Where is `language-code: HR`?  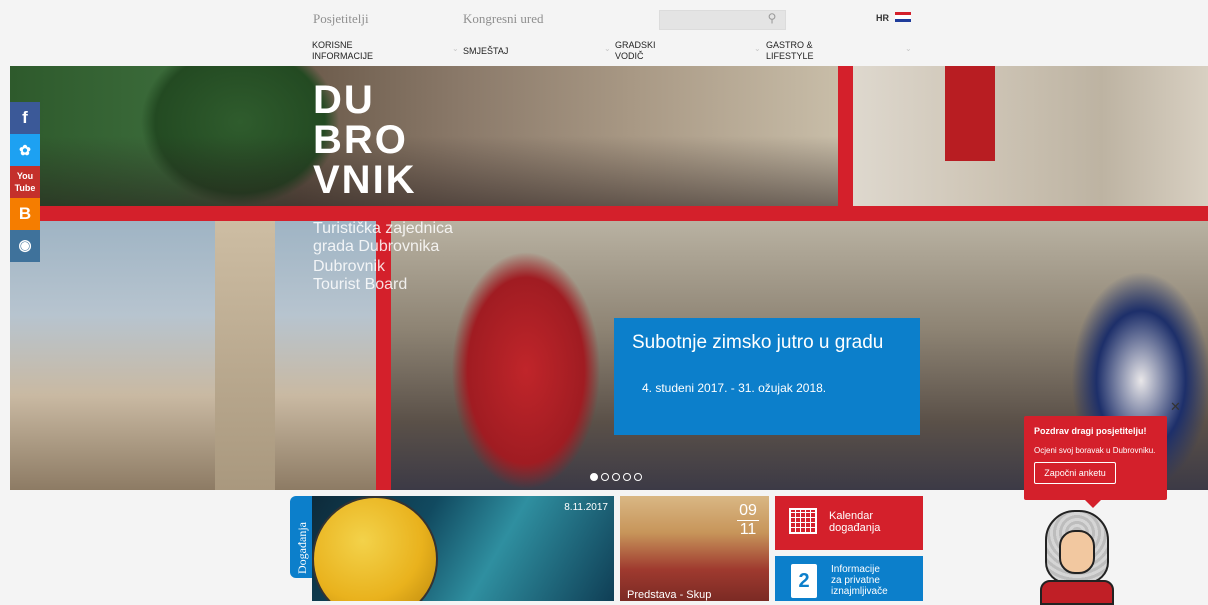
language-code: HR is located at coordinates (882, 18).